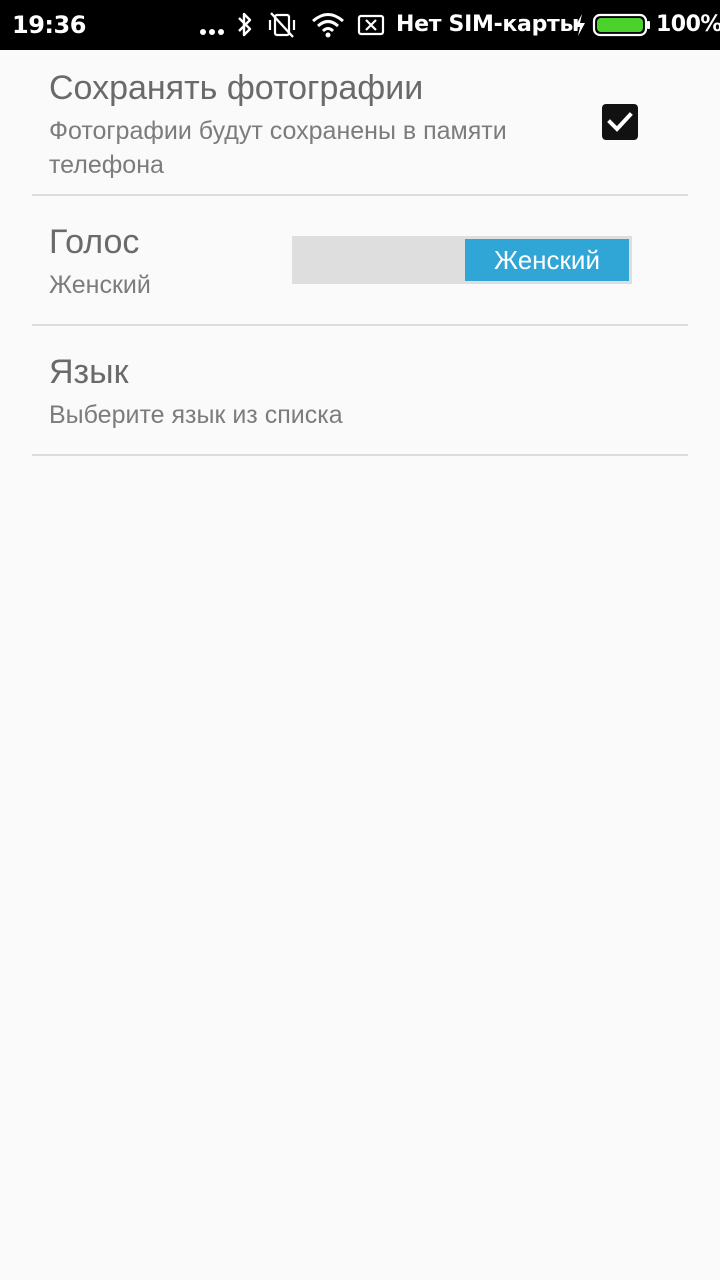 The image size is (720, 1280). What do you see at coordinates (236, 88) in the screenshot?
I see `setting-title: Сохранять фотографии` at bounding box center [236, 88].